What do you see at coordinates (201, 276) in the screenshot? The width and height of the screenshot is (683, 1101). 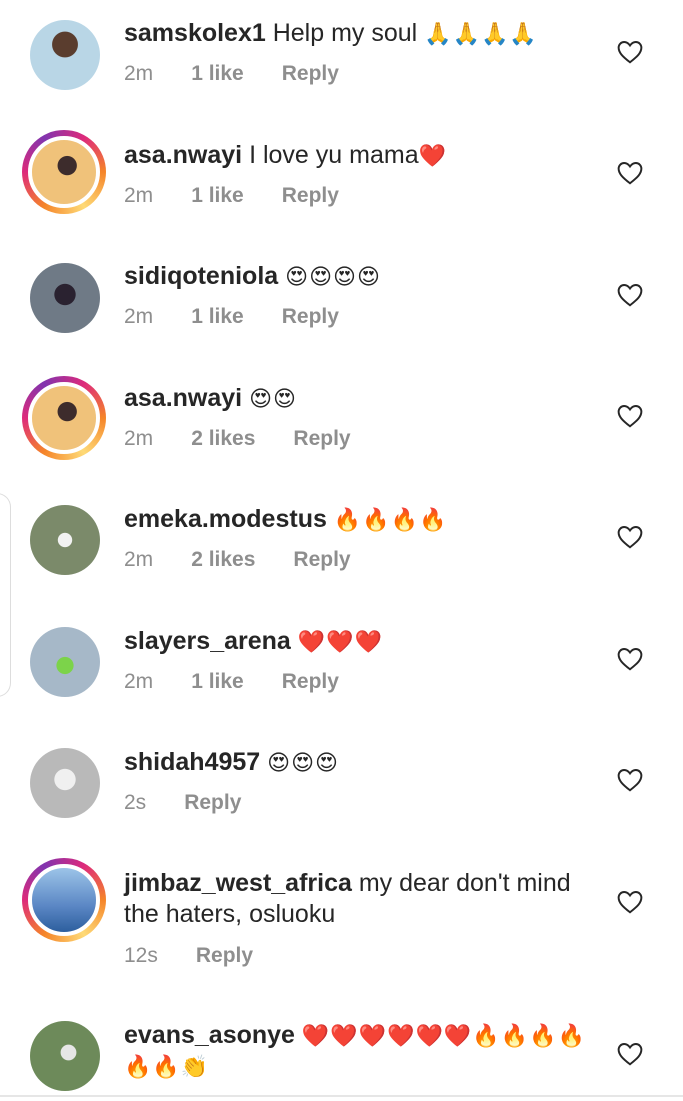 I see `comment-username: sidiqoteniola` at bounding box center [201, 276].